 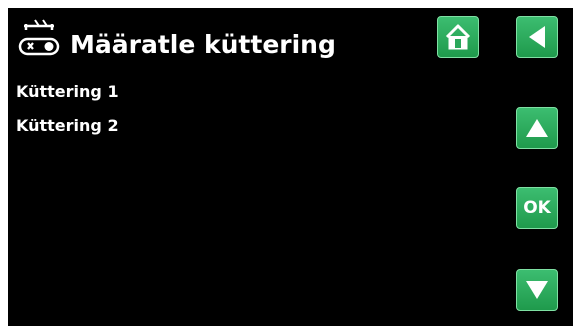 I want to click on ok-button: OK, so click(x=537, y=208).